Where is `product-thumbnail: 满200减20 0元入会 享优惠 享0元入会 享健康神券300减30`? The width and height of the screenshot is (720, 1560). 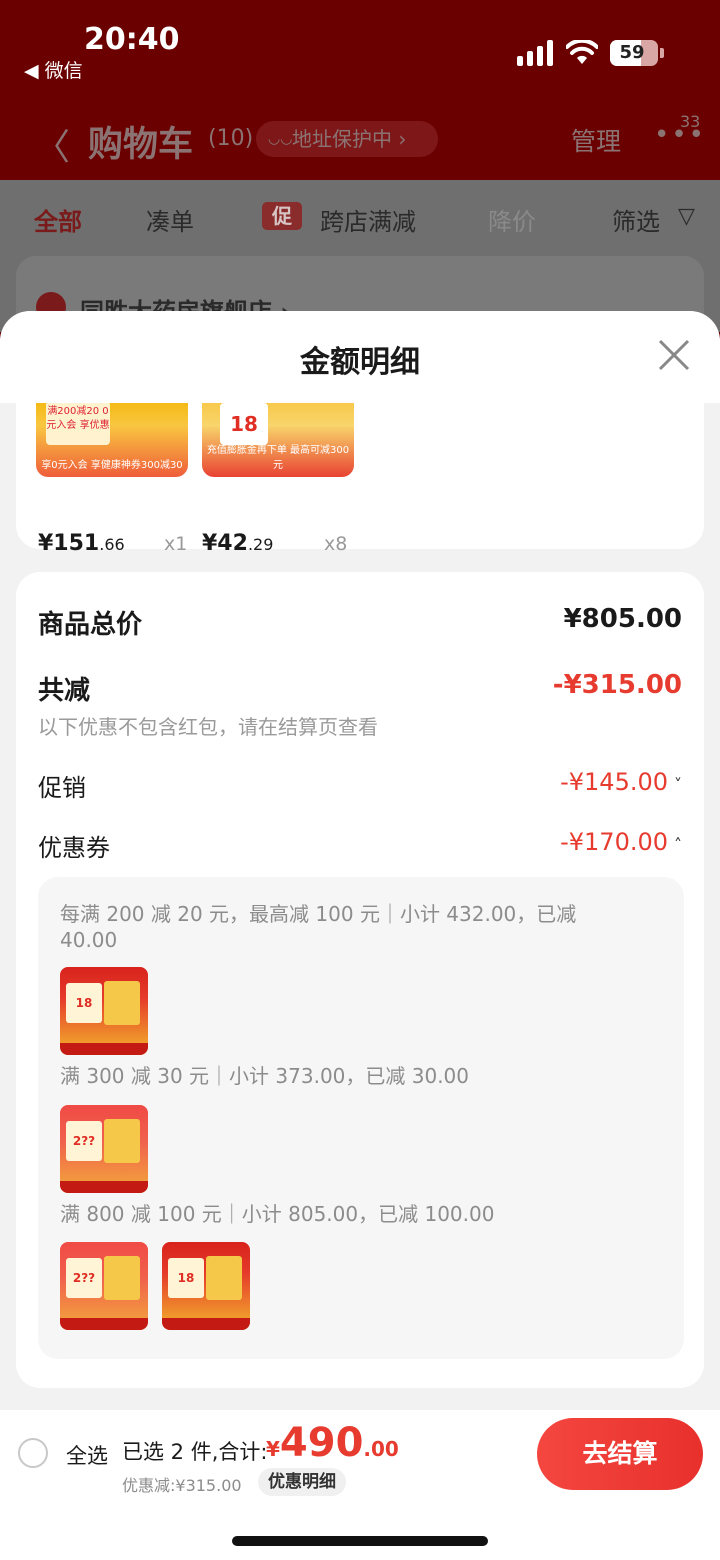
product-thumbnail: 满200减20 0元入会 享优惠 享0元入会 享健康神券300减30 is located at coordinates (112, 434).